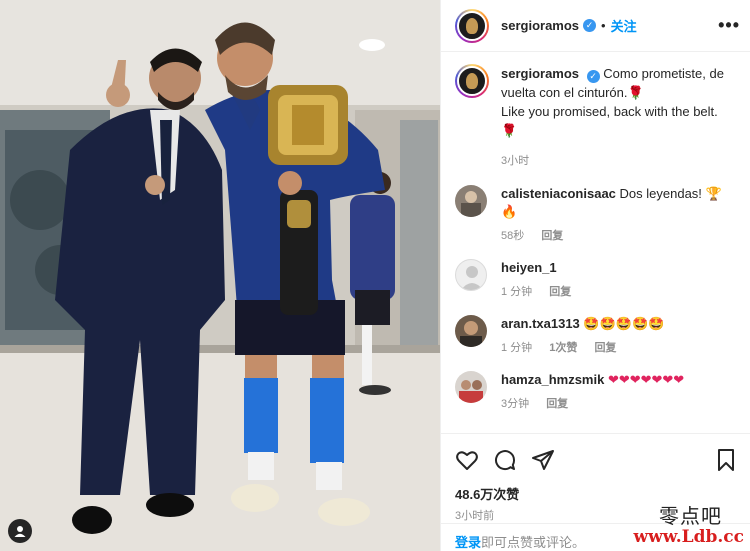 The image size is (750, 551). I want to click on heart-icon, so click(467, 460).